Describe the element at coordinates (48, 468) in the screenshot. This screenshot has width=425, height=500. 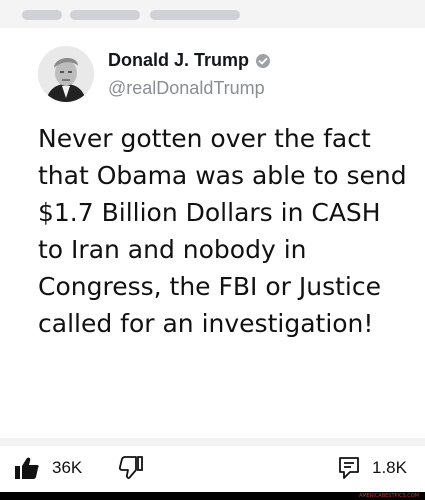
I see `like-action: 36K` at that location.